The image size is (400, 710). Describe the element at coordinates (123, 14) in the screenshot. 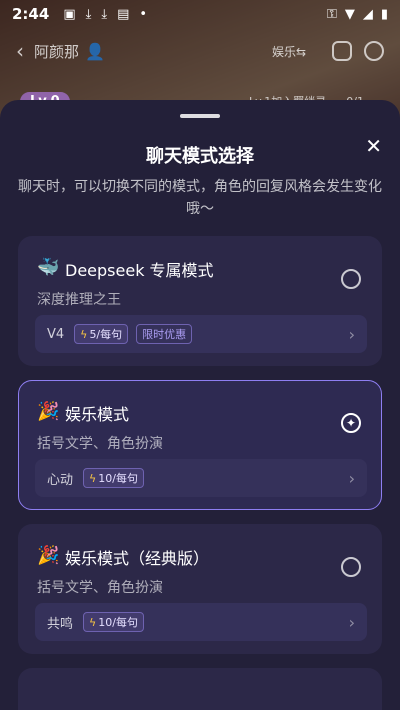

I see `text-icon: ▤` at that location.